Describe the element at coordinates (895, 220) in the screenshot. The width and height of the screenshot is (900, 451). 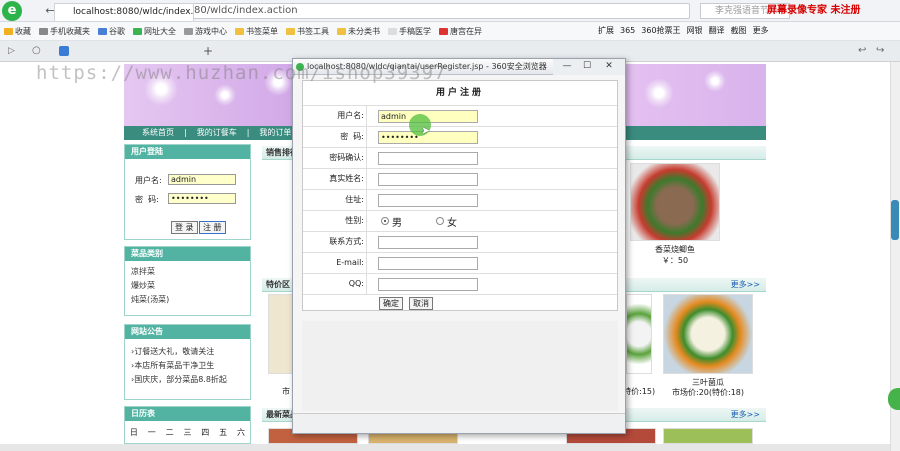
I see `scroll-thumb` at that location.